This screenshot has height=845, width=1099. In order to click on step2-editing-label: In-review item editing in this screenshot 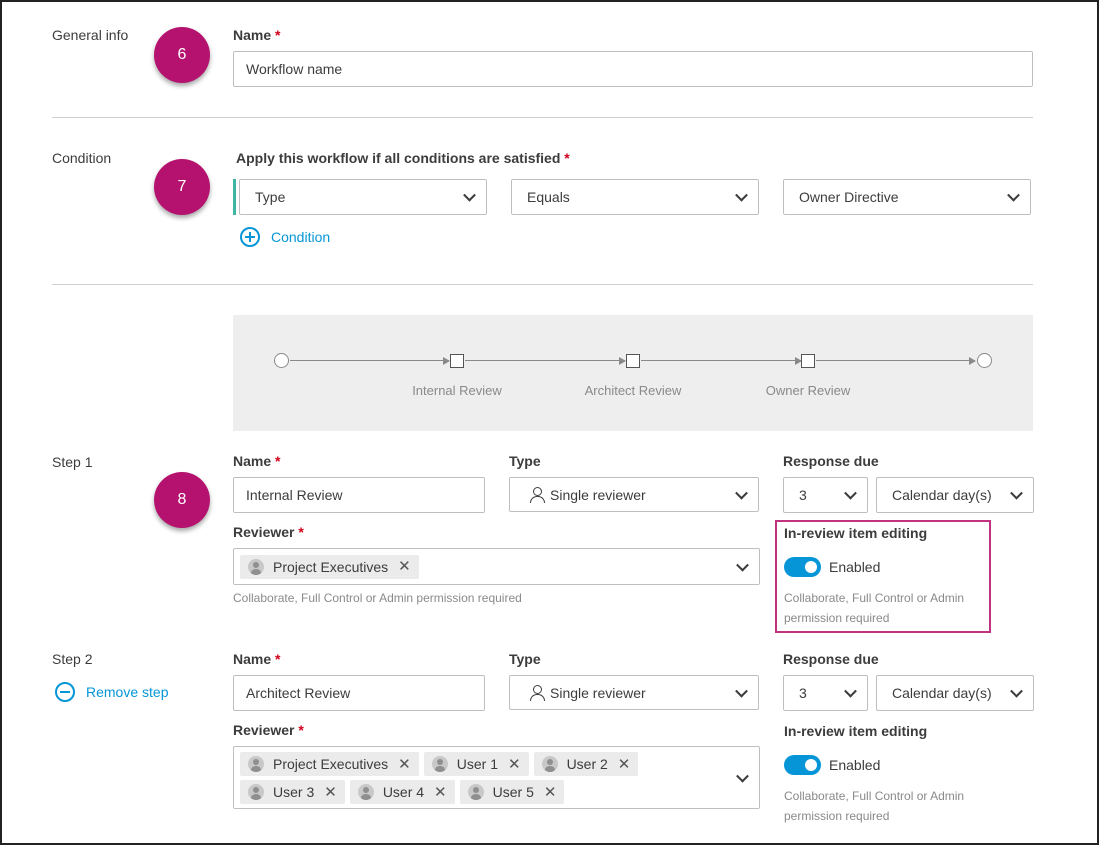, I will do `click(856, 731)`.